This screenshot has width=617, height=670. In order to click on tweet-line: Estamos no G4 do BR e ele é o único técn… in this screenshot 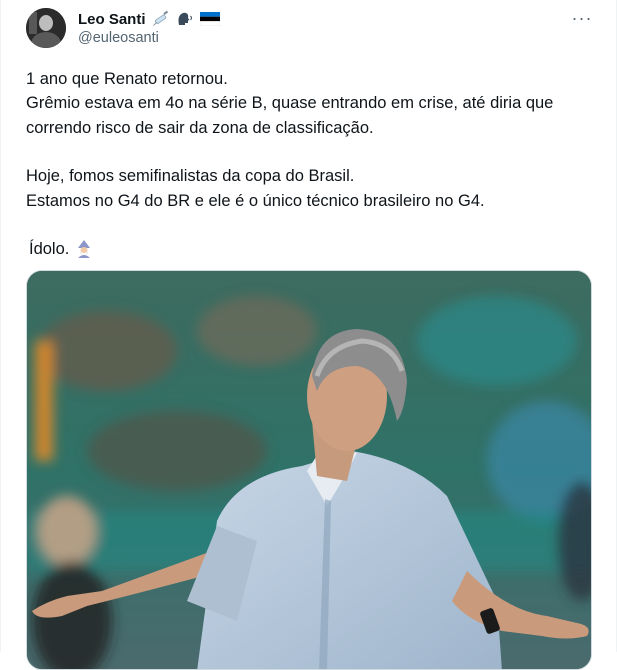, I will do `click(255, 200)`.